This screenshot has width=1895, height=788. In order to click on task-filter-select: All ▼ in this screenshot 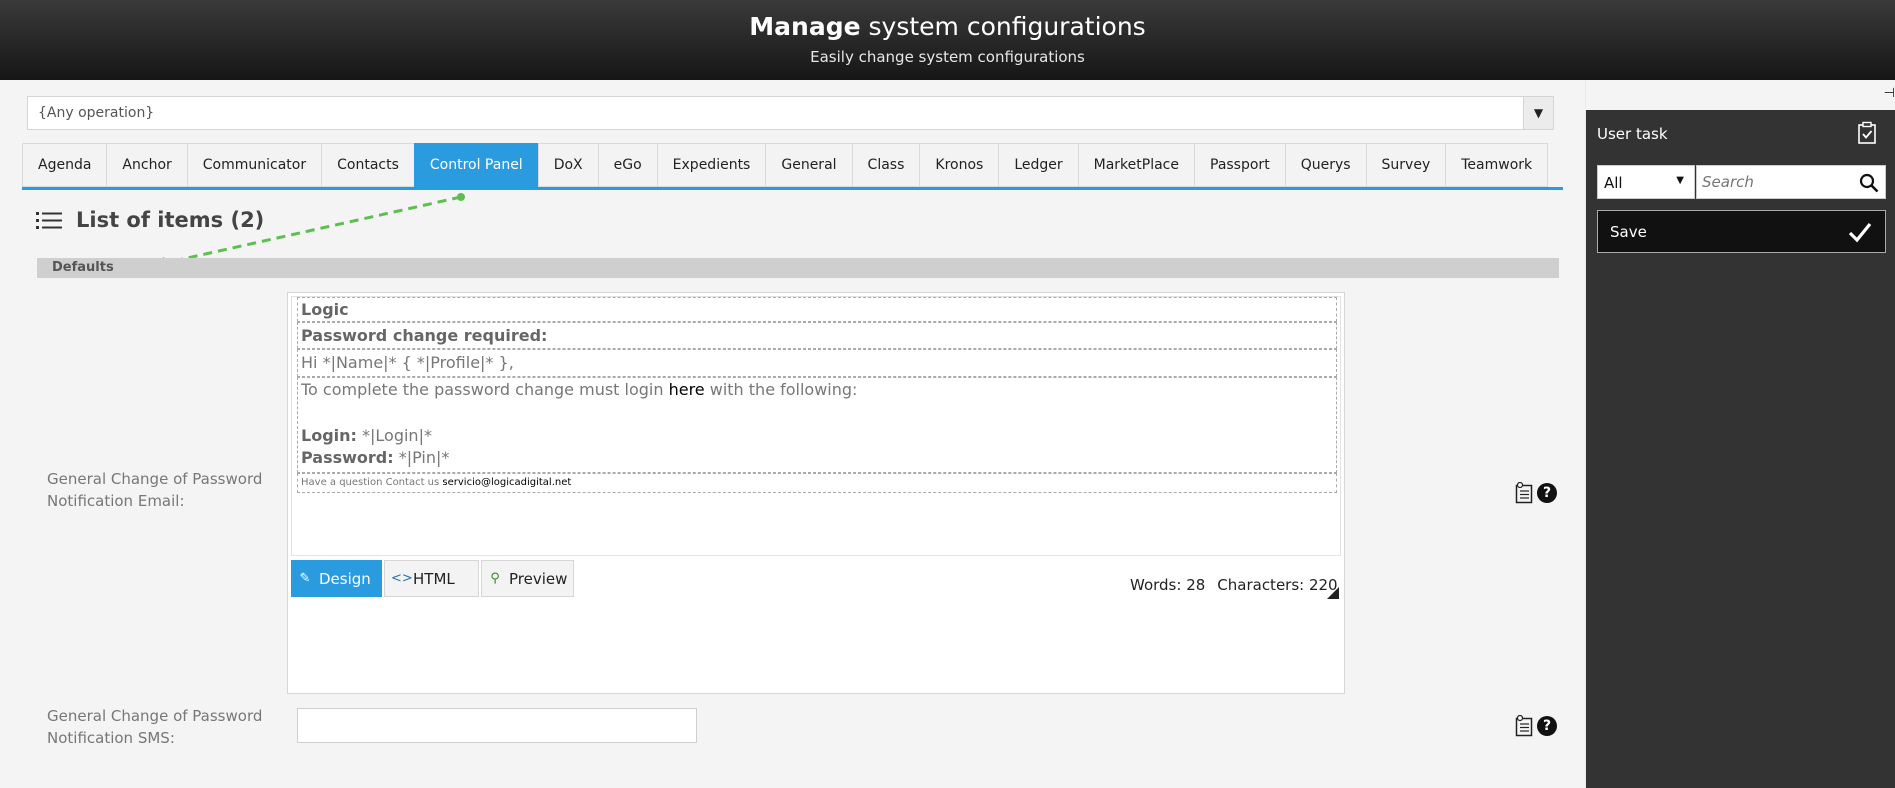, I will do `click(1646, 182)`.